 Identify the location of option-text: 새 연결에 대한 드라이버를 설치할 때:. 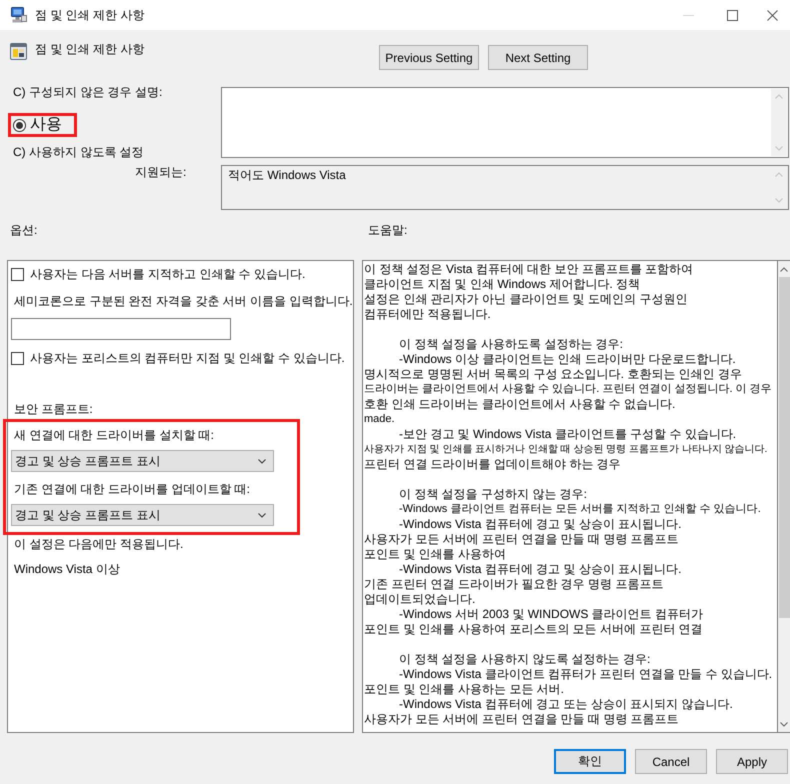
(114, 435).